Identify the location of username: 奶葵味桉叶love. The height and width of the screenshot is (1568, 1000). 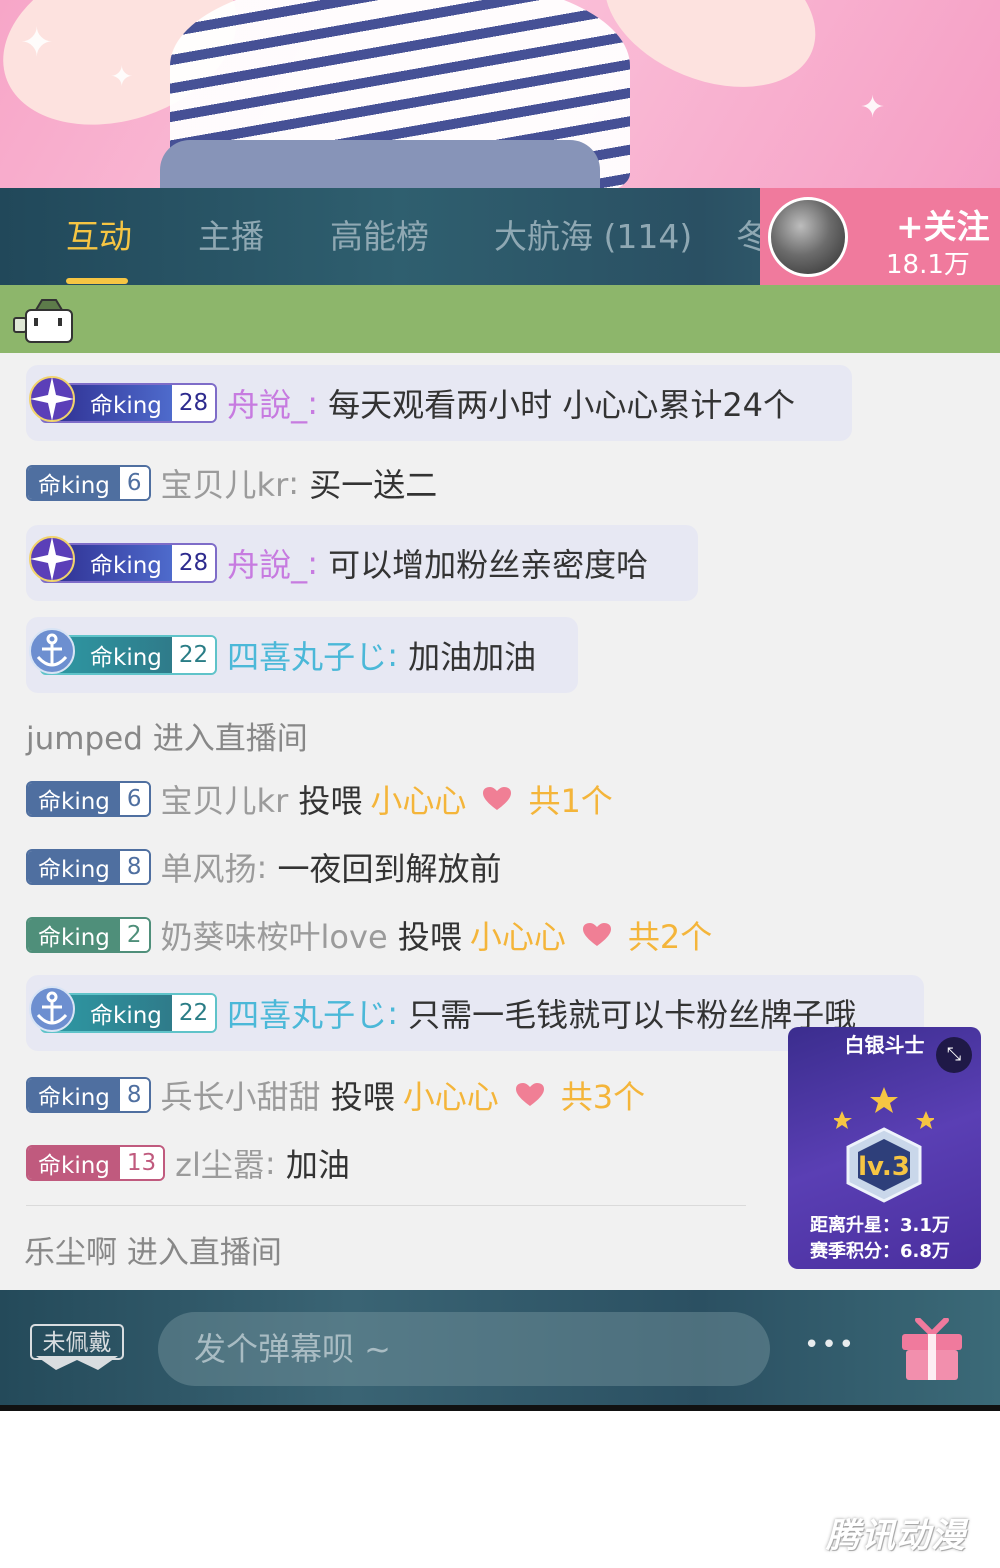
(274, 935).